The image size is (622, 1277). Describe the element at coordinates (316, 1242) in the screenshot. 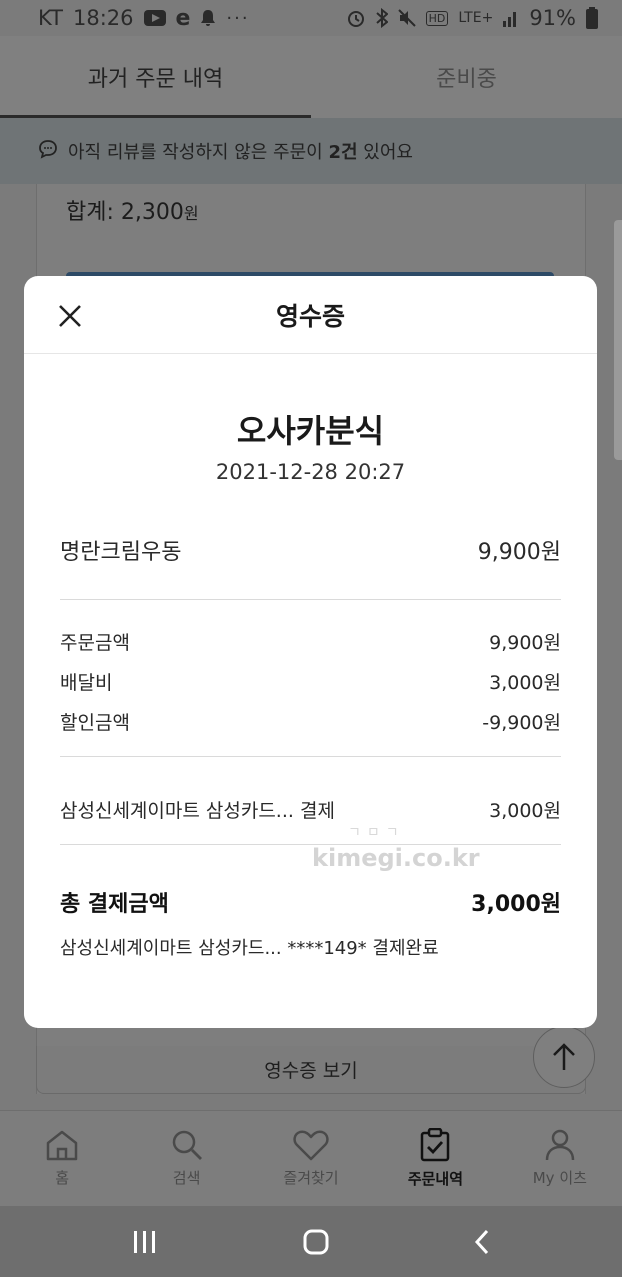

I see `home-button-icon` at that location.